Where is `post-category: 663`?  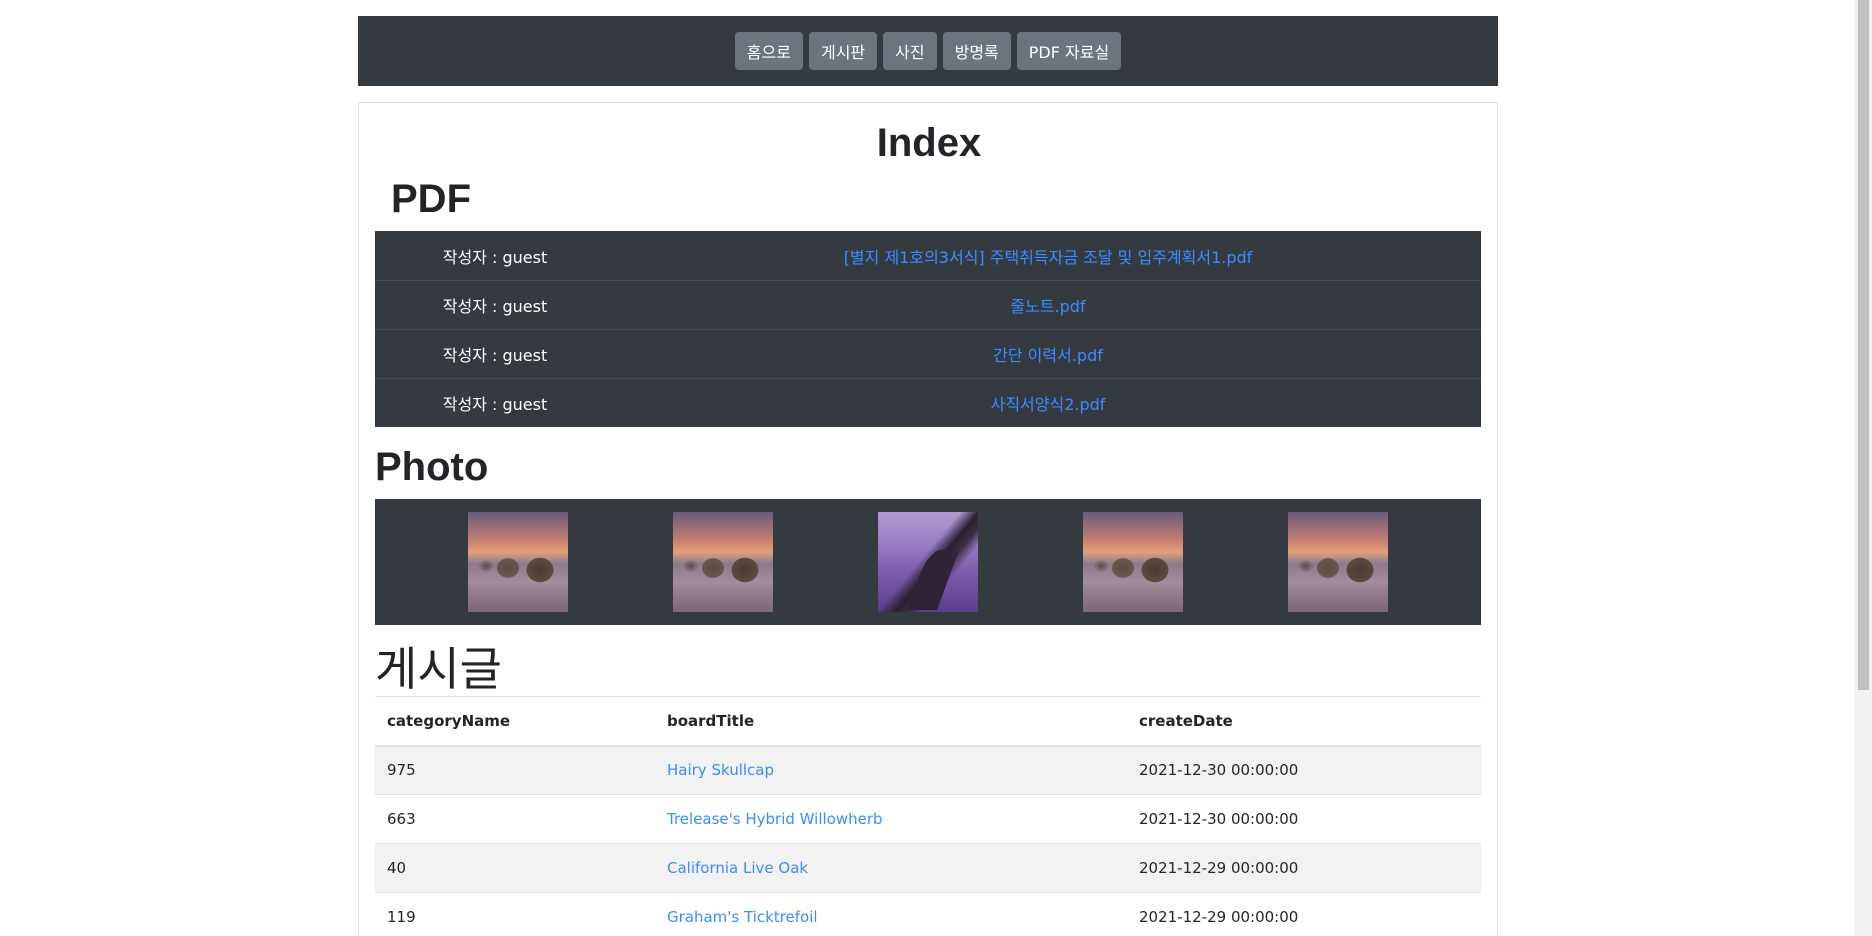
post-category: 663 is located at coordinates (515, 819).